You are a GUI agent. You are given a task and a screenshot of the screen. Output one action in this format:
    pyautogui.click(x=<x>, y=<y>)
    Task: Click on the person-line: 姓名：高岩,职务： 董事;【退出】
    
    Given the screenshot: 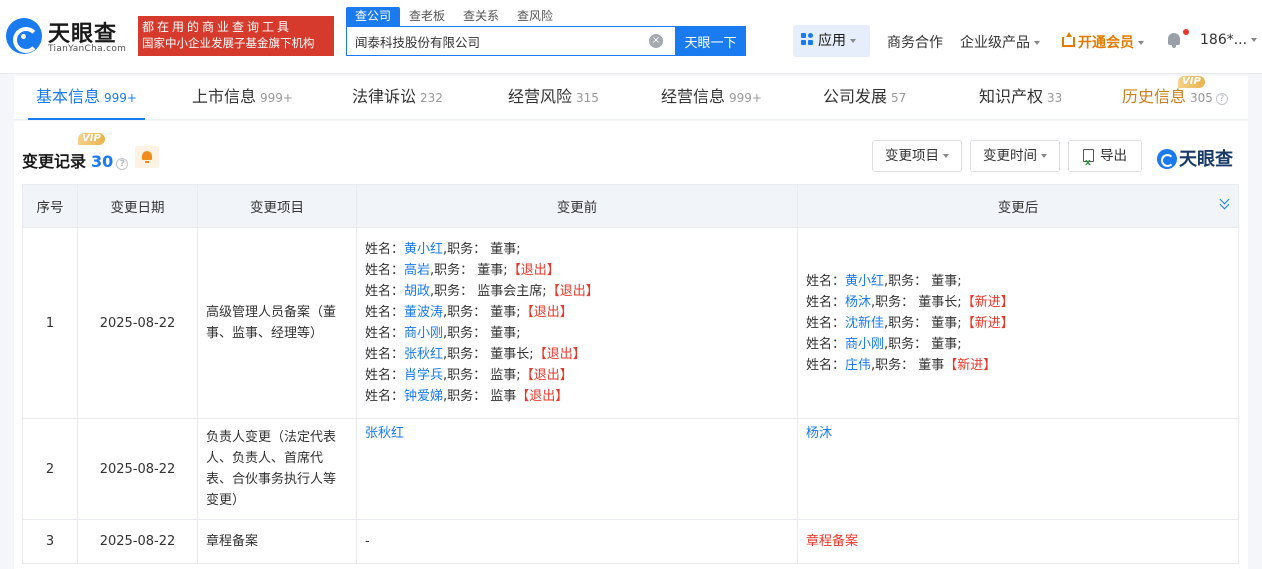 What is the action you would take?
    pyautogui.click(x=577, y=270)
    